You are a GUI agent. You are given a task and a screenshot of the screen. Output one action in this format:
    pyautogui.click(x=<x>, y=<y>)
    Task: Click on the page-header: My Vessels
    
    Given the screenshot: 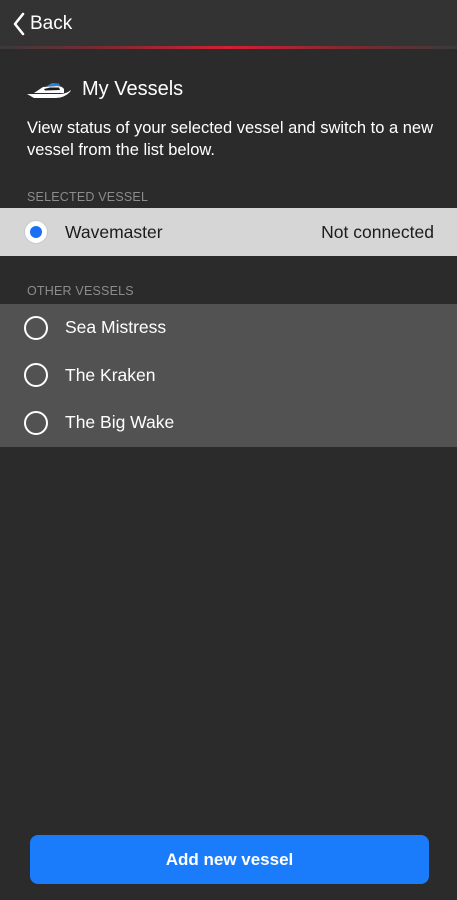 What is the action you would take?
    pyautogui.click(x=104, y=89)
    